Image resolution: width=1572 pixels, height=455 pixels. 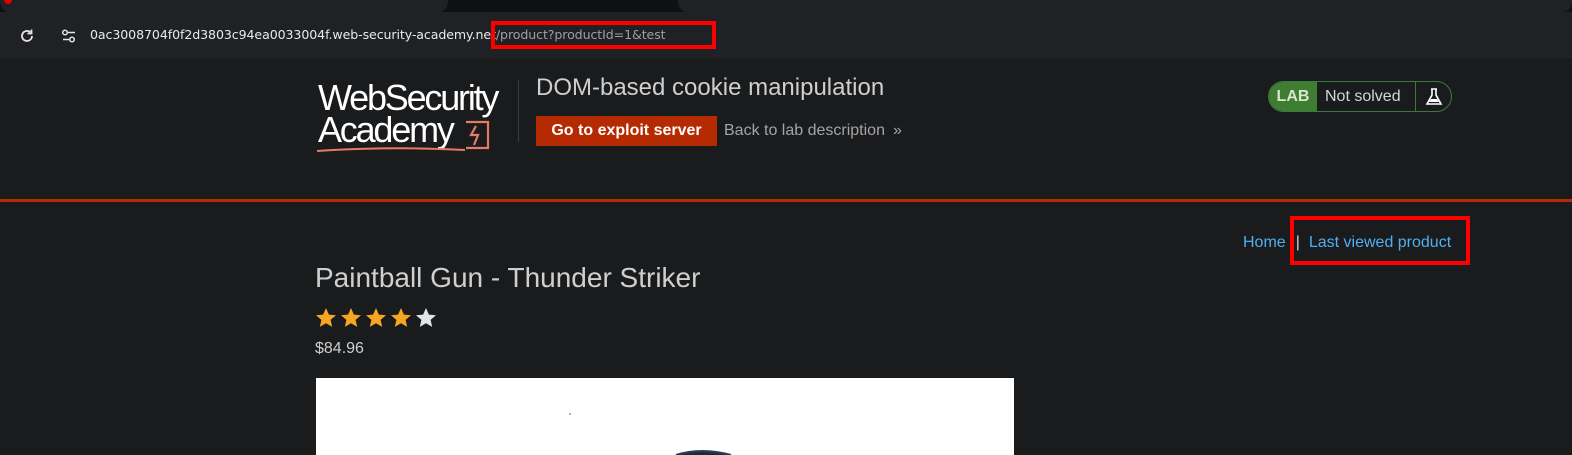 I want to click on product-title: Paintball Gun - Thunder Striker, so click(x=508, y=277).